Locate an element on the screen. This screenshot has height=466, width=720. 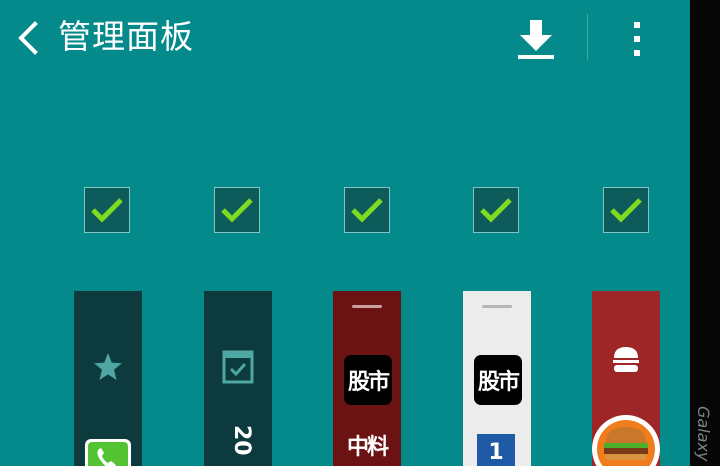
calendar-check-icon is located at coordinates (238, 367).